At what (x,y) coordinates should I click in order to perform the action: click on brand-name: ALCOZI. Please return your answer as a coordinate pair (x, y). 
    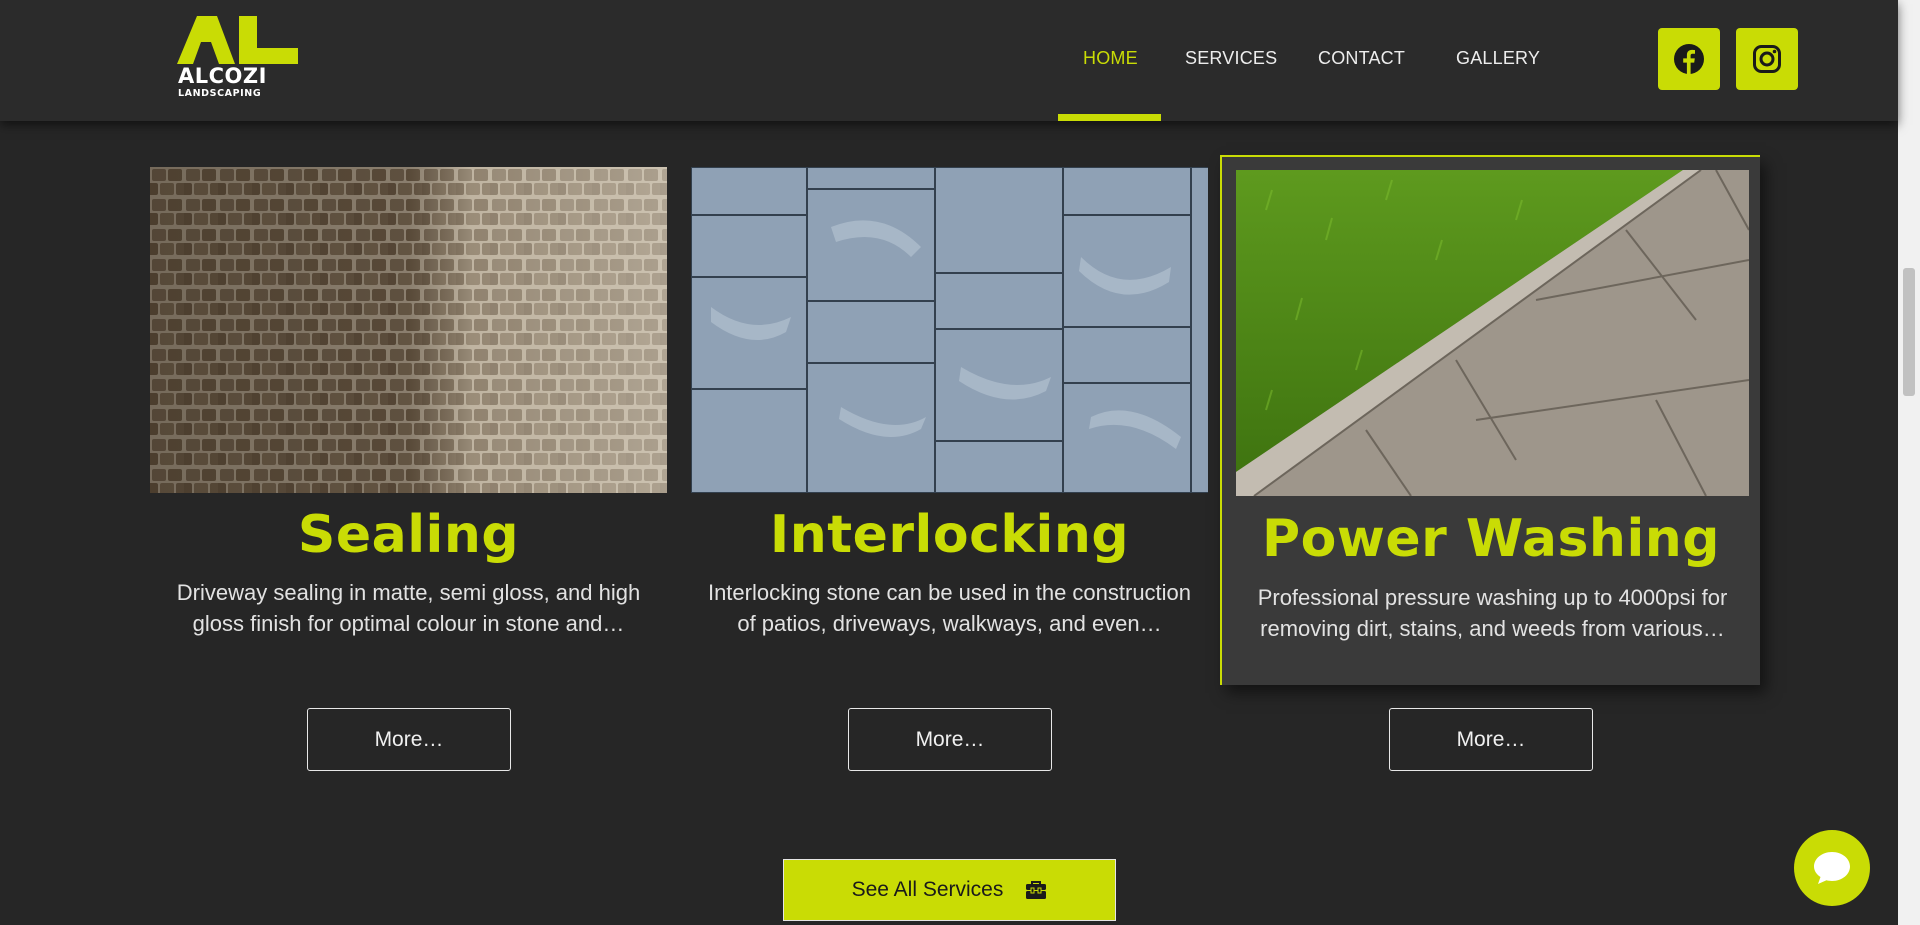
    Looking at the image, I should click on (222, 76).